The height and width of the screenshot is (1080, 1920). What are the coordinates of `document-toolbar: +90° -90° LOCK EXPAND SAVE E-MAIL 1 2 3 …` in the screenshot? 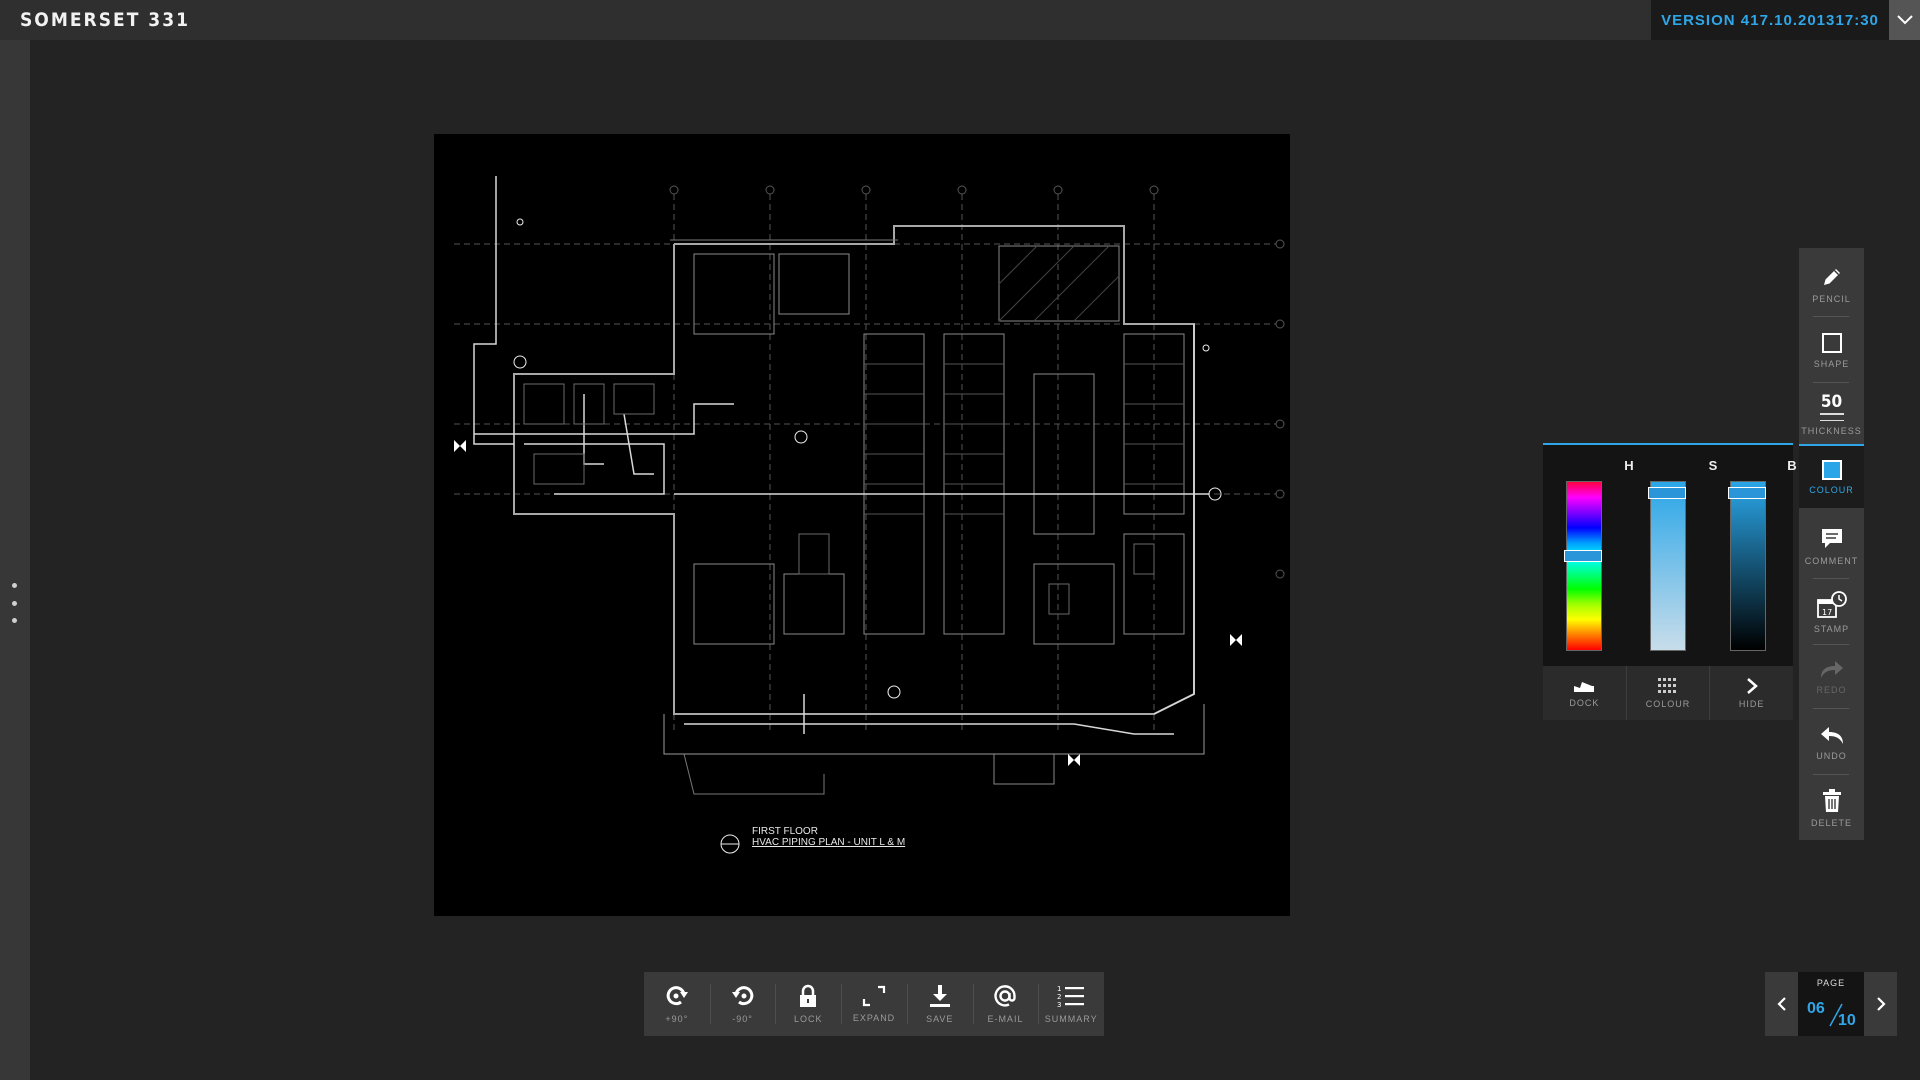 It's located at (874, 1004).